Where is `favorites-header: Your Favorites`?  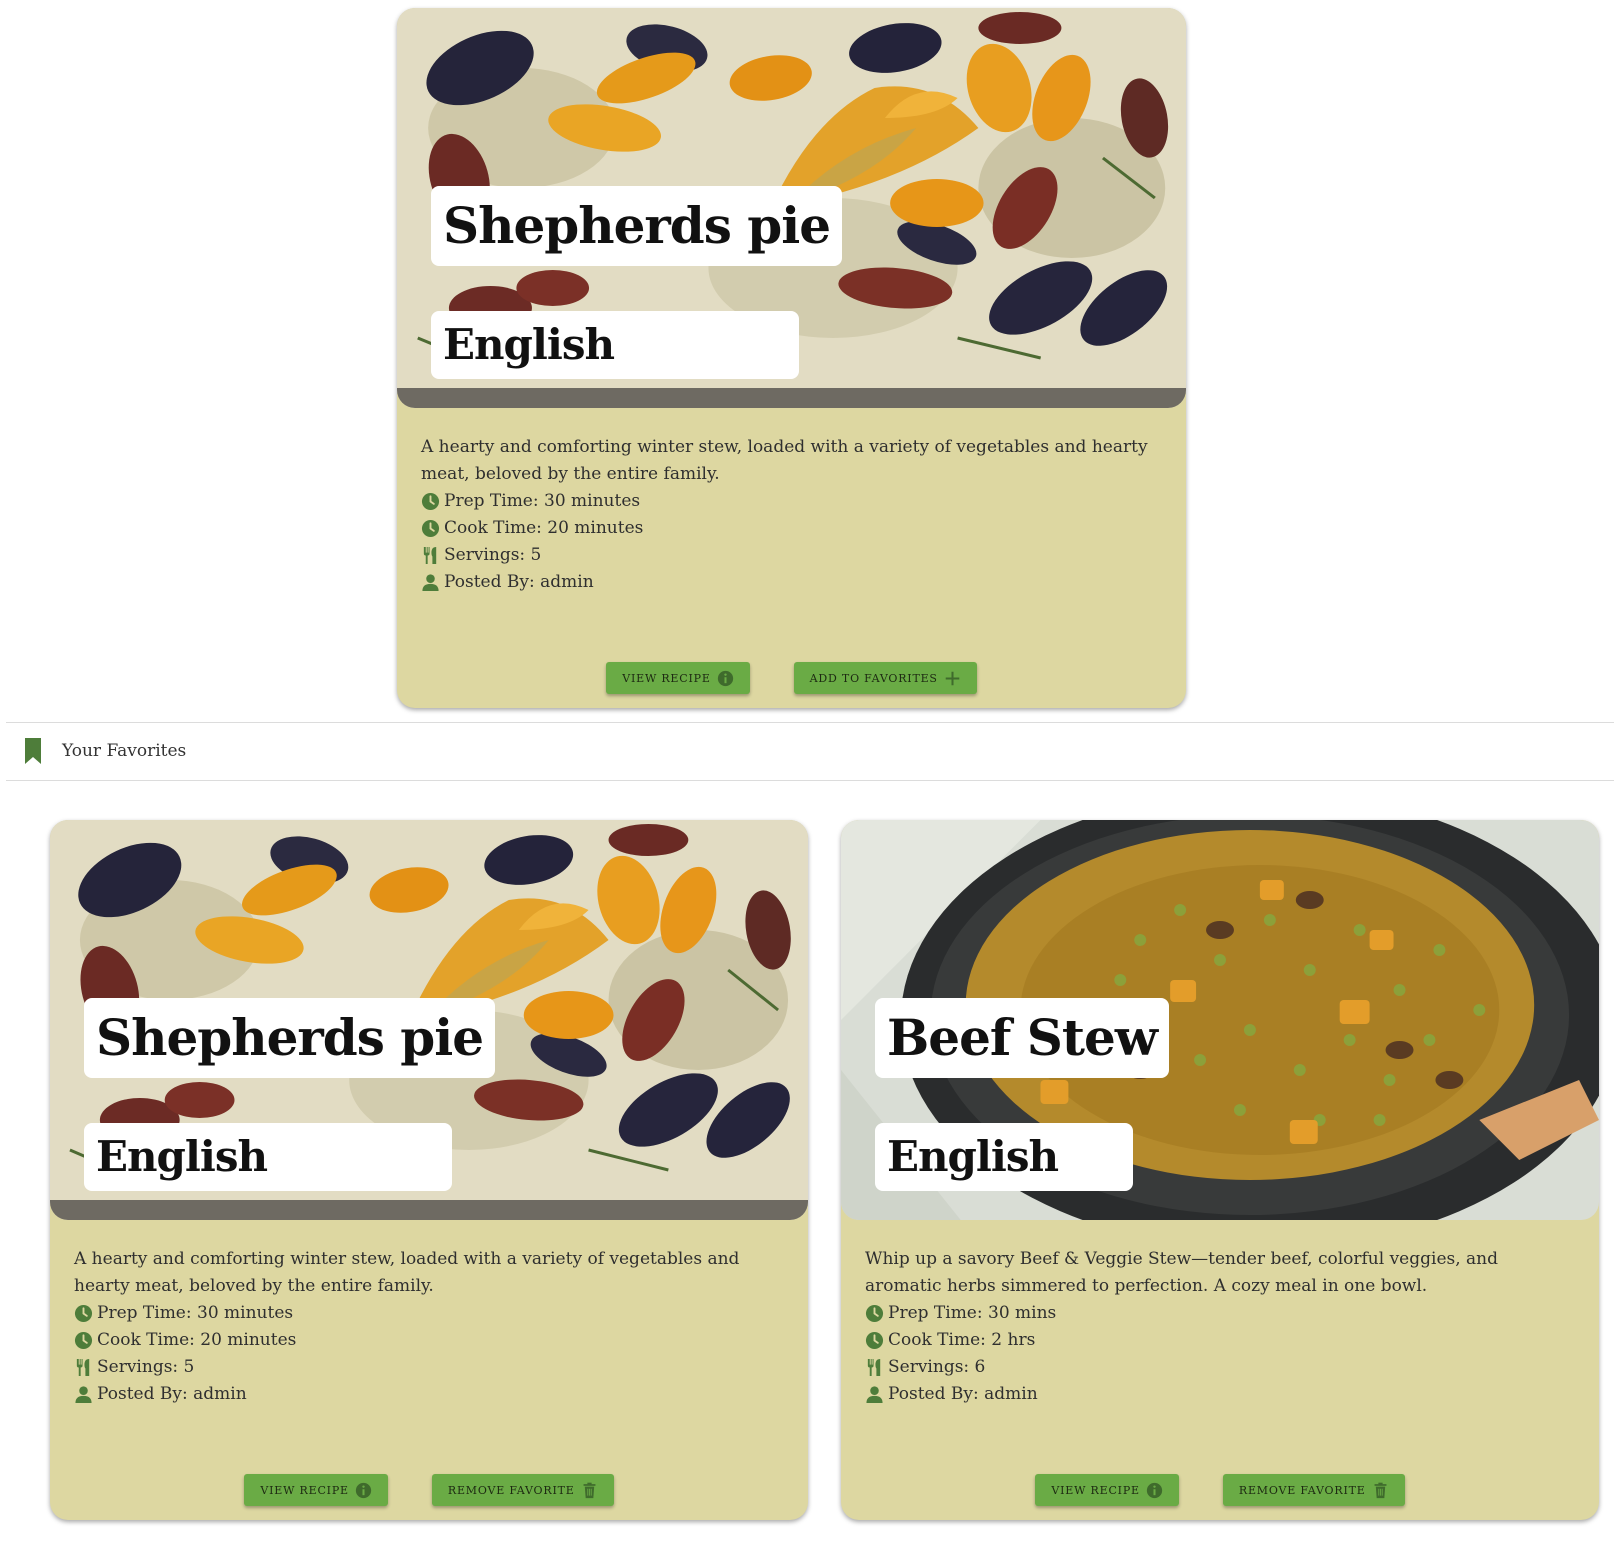 favorites-header: Your Favorites is located at coordinates (104, 751).